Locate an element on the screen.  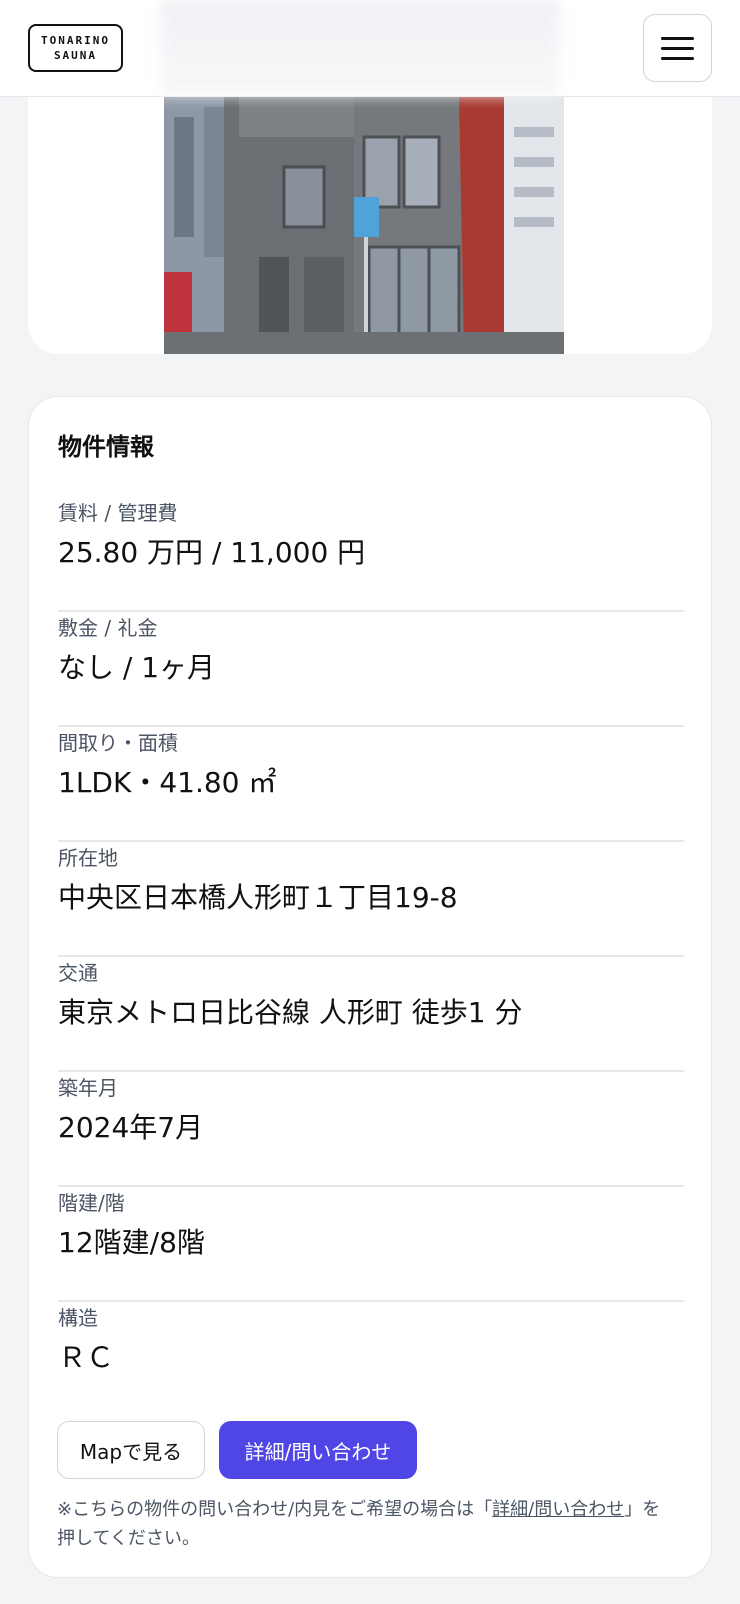
row-label: 交通 is located at coordinates (78, 973).